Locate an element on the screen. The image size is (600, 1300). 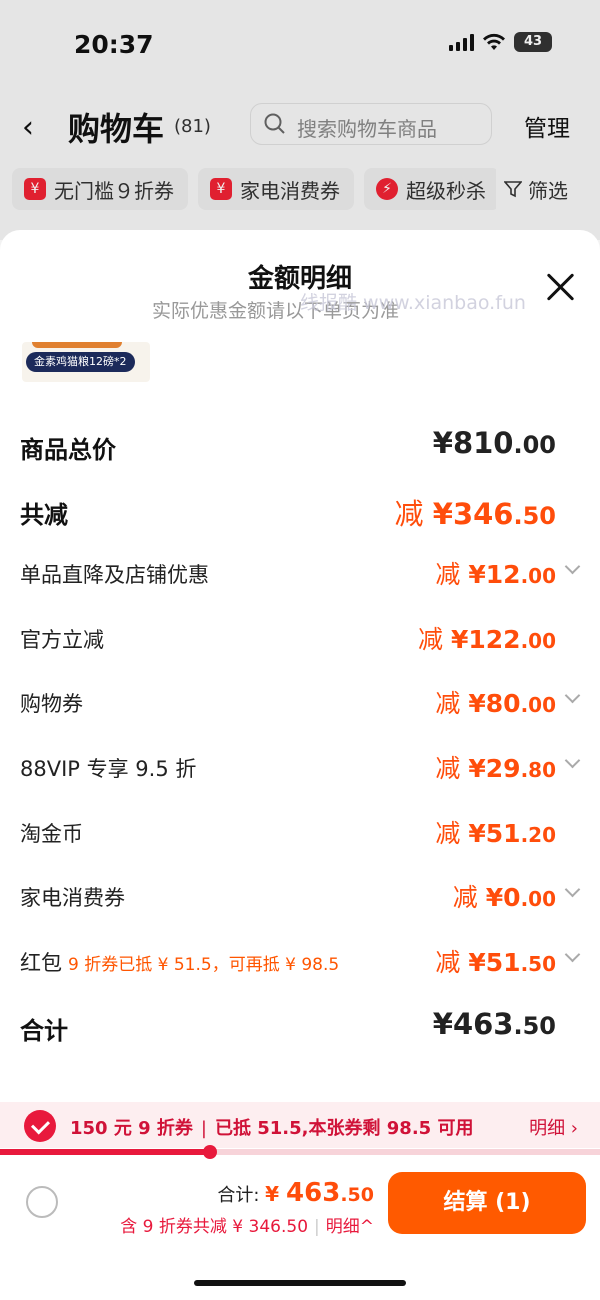
row-label-text: 商品总价 is located at coordinates (68, 450).